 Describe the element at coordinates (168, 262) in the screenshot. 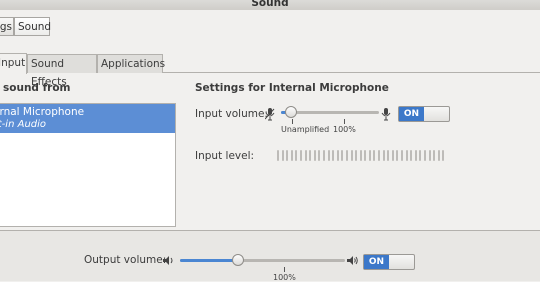

I see `speaker-low-icon` at that location.